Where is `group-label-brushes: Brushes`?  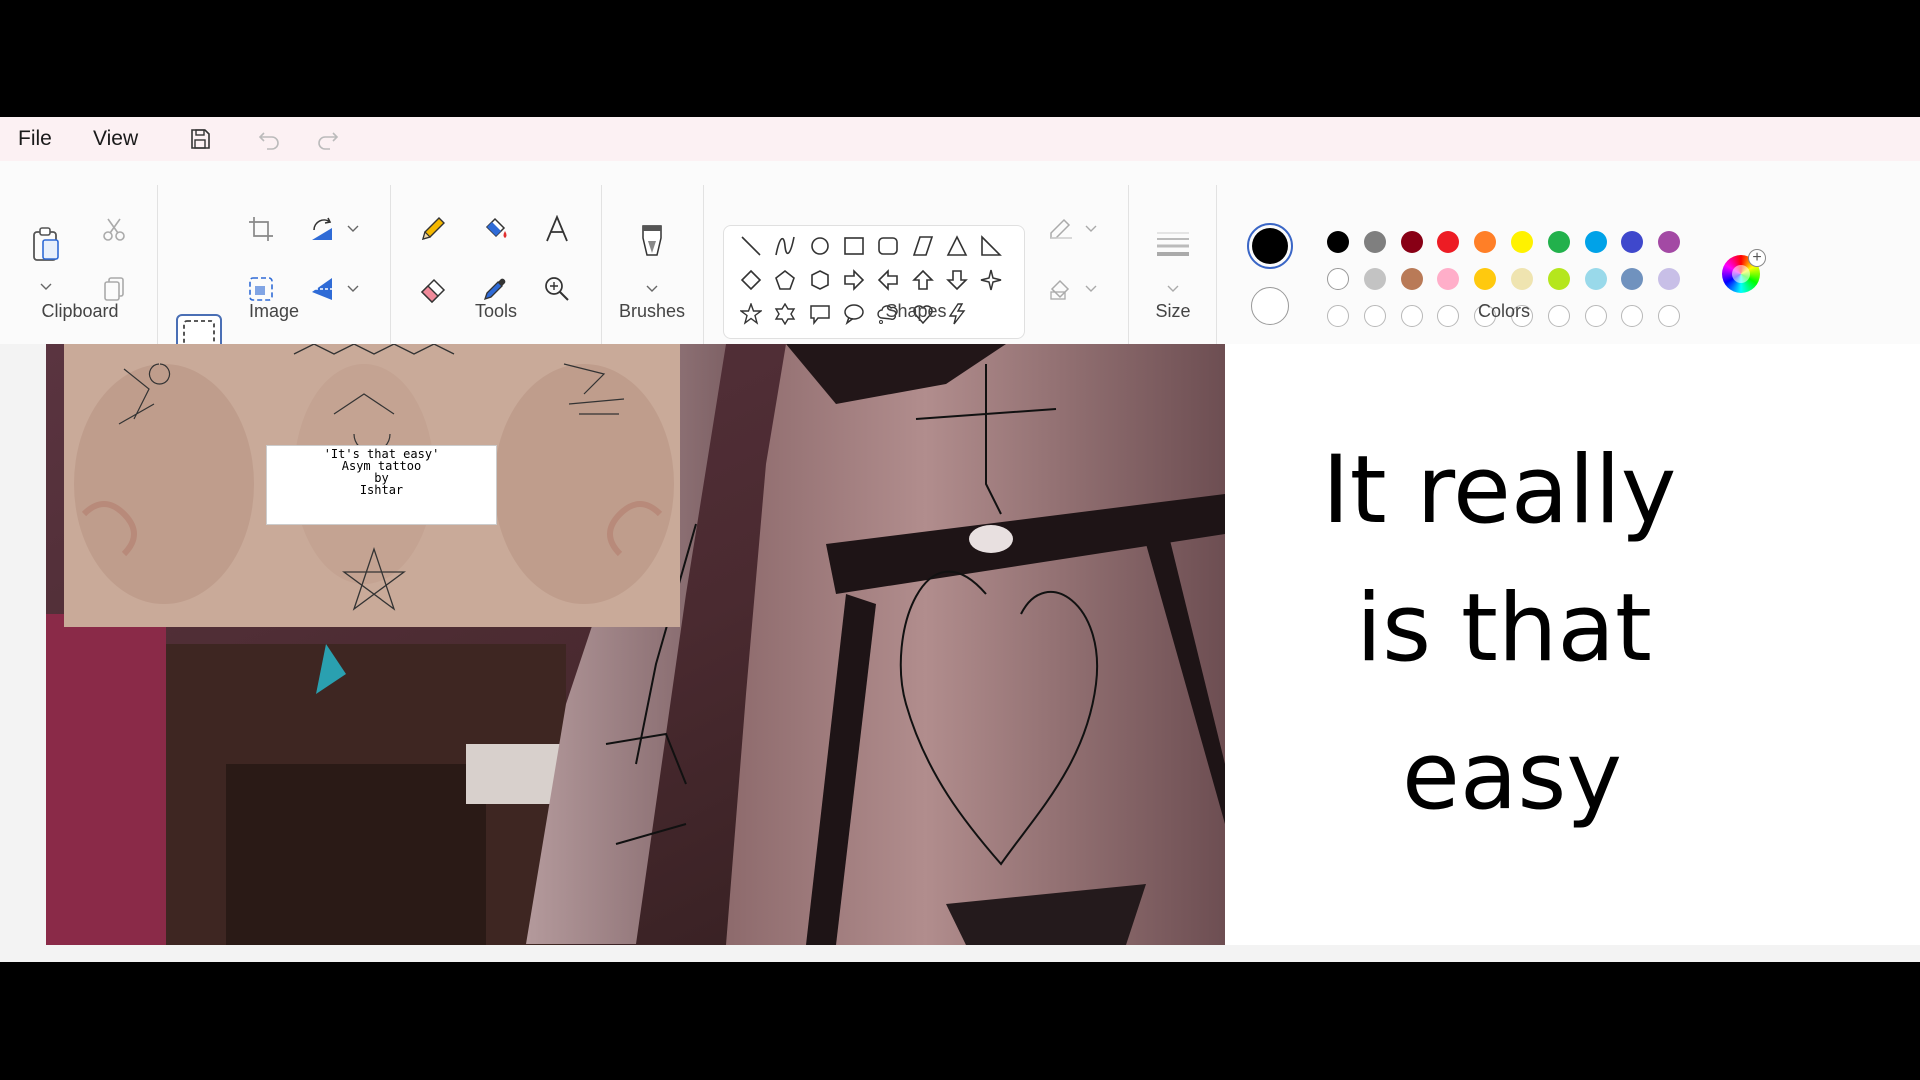
group-label-brushes: Brushes is located at coordinates (652, 311).